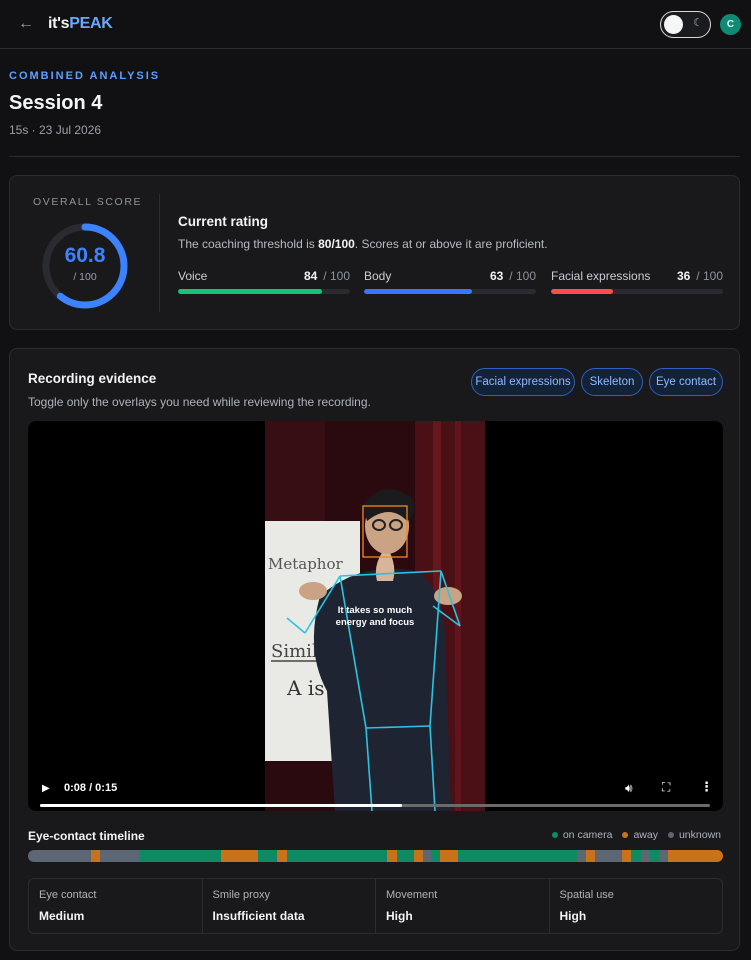 Image resolution: width=751 pixels, height=960 pixels. What do you see at coordinates (375, 622) in the screenshot?
I see `video-caption-line-2: energy and focus` at bounding box center [375, 622].